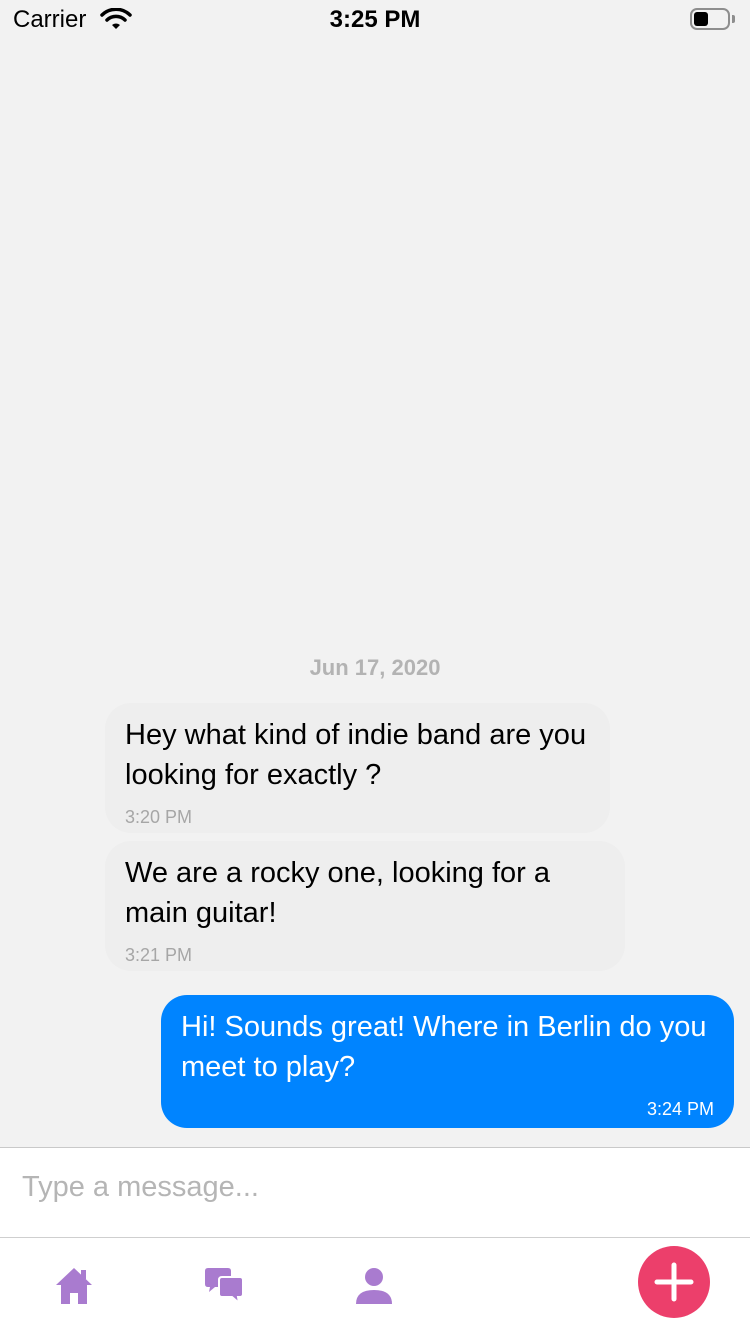  What do you see at coordinates (372, 1187) in the screenshot?
I see `message-input` at bounding box center [372, 1187].